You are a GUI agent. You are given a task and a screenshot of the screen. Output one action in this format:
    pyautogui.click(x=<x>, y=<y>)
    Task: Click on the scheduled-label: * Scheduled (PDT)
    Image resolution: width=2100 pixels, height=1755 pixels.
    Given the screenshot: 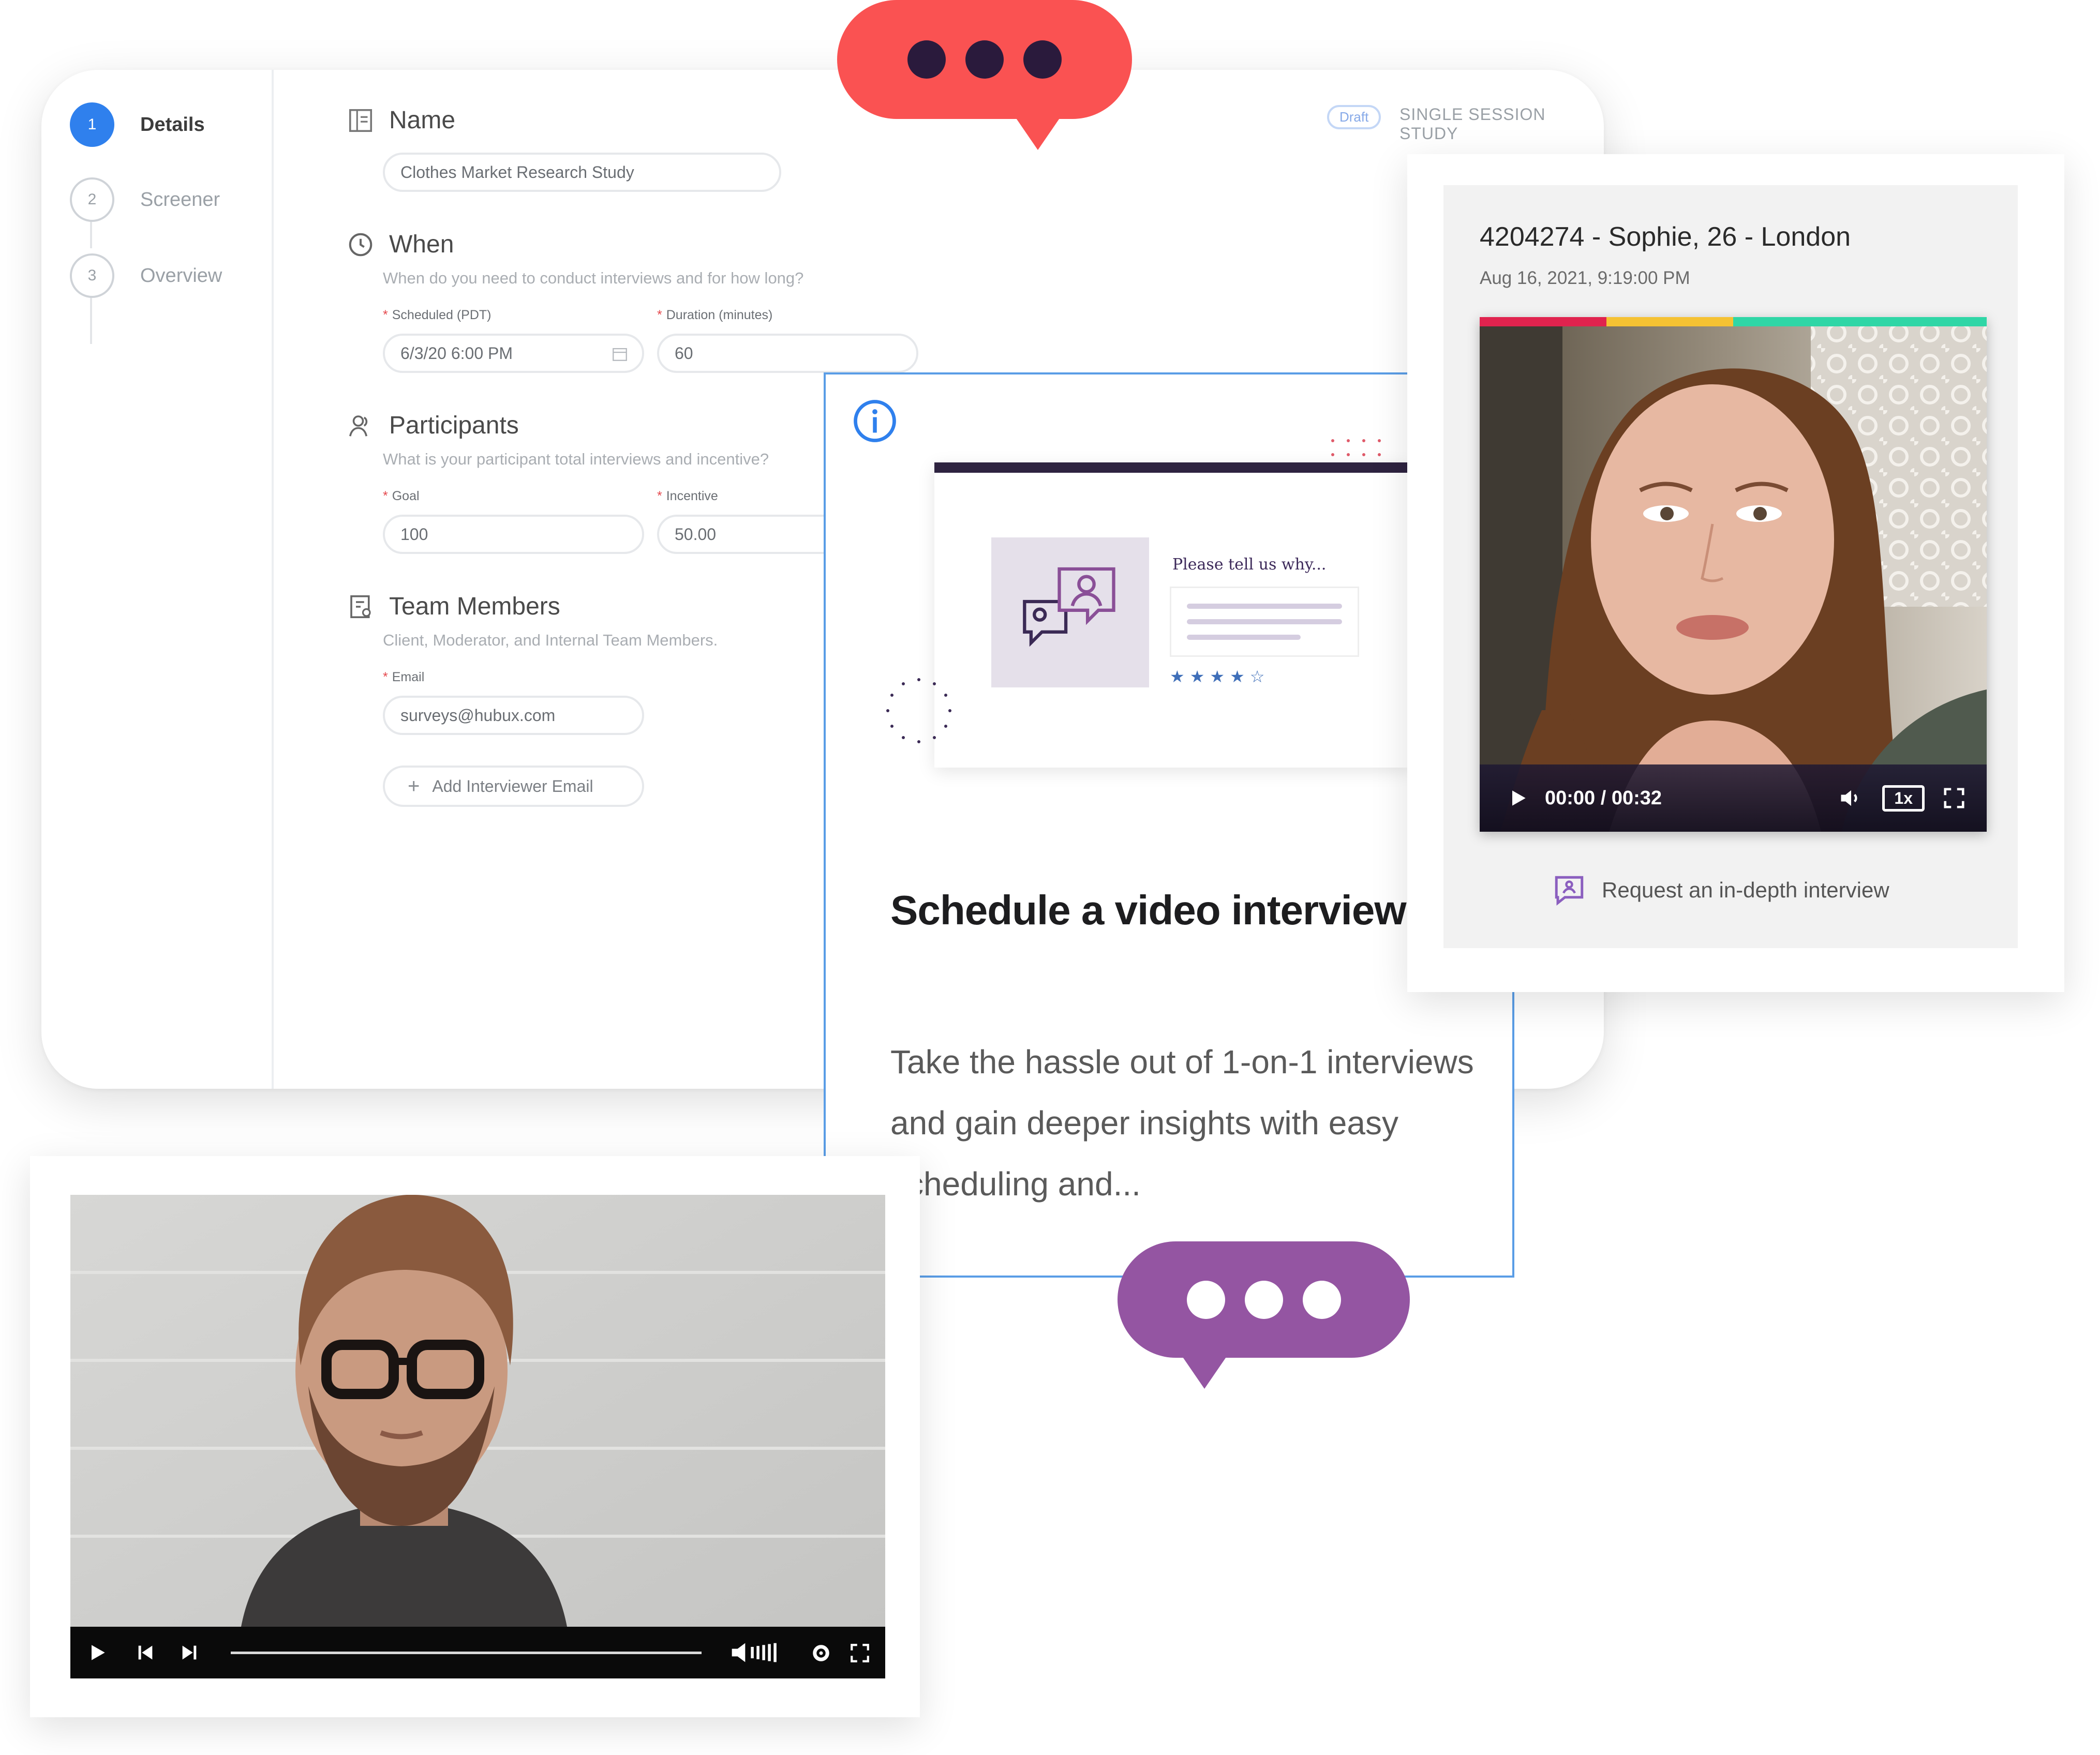 What is the action you would take?
    pyautogui.click(x=437, y=315)
    